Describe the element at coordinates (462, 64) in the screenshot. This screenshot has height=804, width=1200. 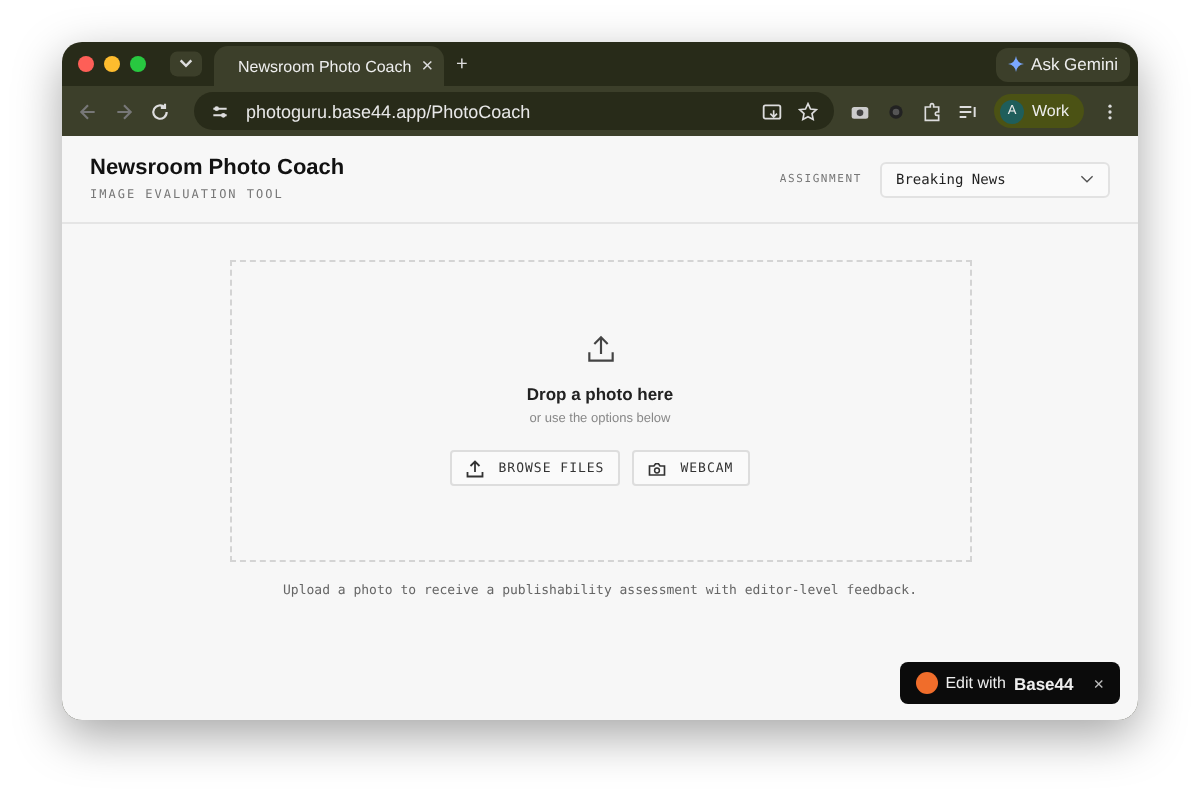
I see `new-tab-button: +` at that location.